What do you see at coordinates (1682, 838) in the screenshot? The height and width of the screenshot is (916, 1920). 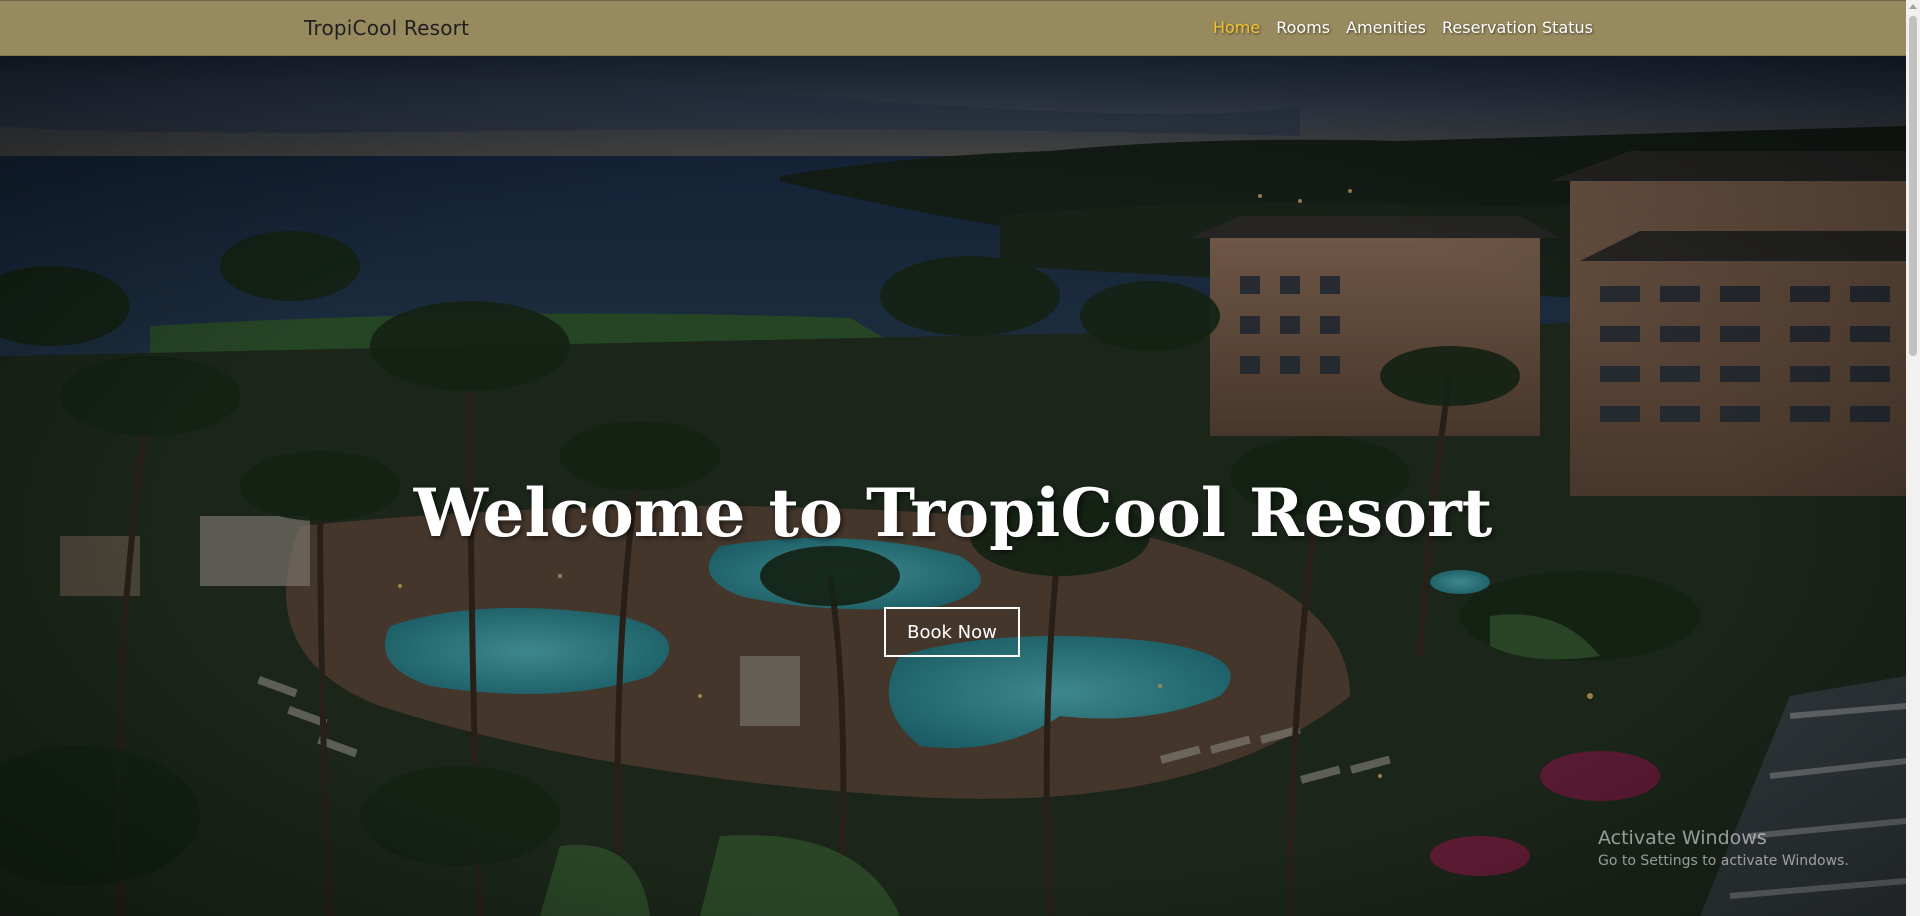 I see `watermark-title: Activate Windows` at bounding box center [1682, 838].